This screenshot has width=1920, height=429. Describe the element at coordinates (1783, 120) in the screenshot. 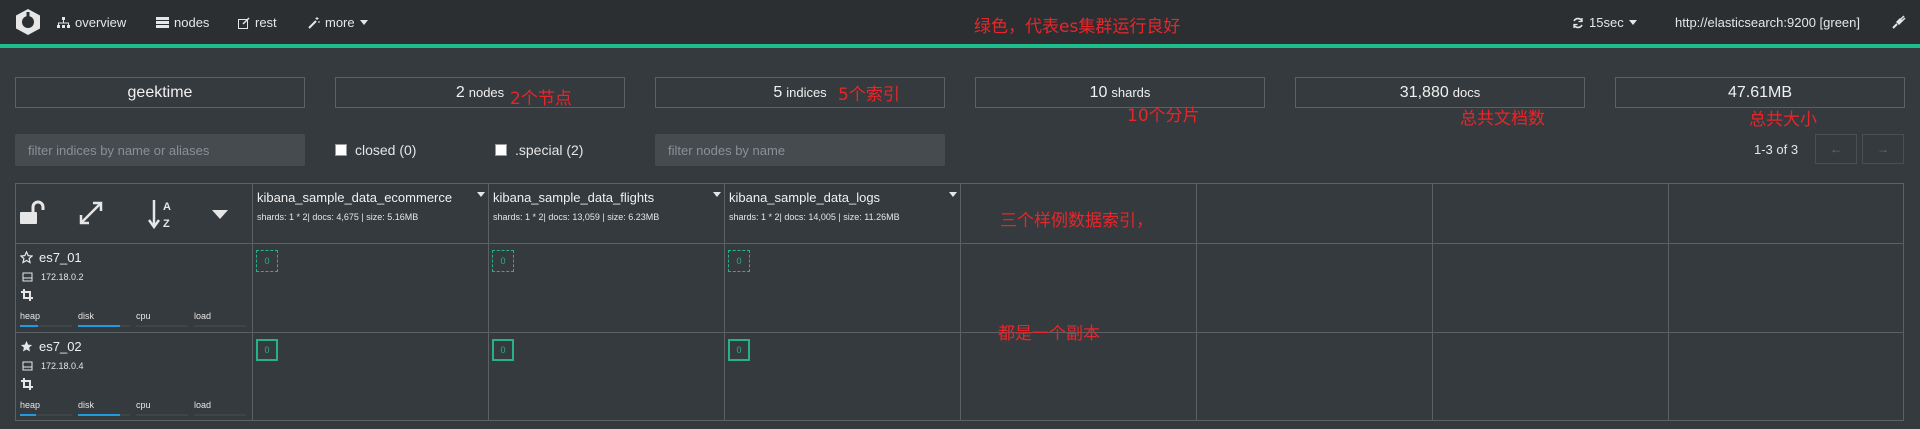

I see `annotation-size: 总共大小` at that location.